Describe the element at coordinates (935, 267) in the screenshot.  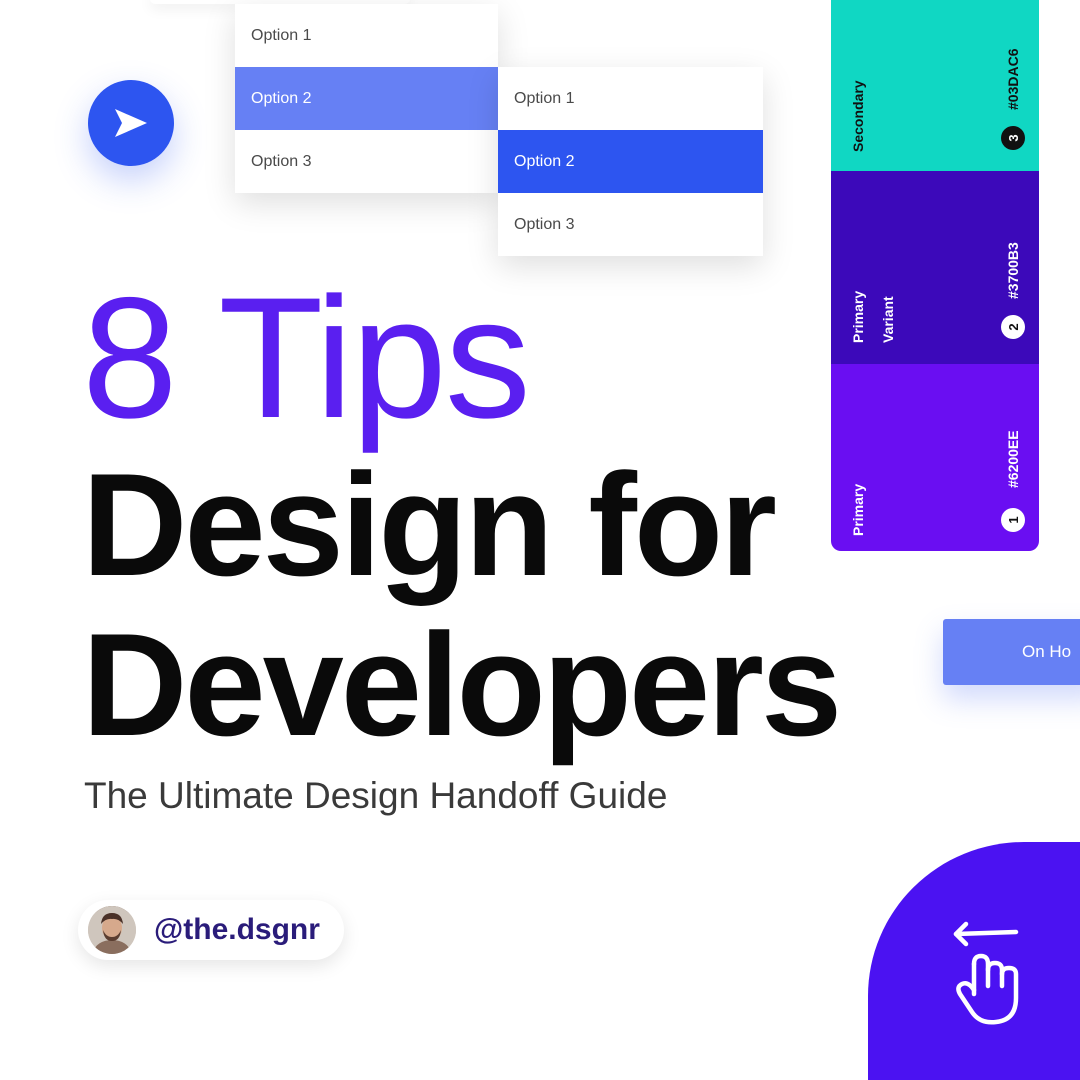
I see `swatch-primary-variant: Primary Variant #3700B3 2` at that location.